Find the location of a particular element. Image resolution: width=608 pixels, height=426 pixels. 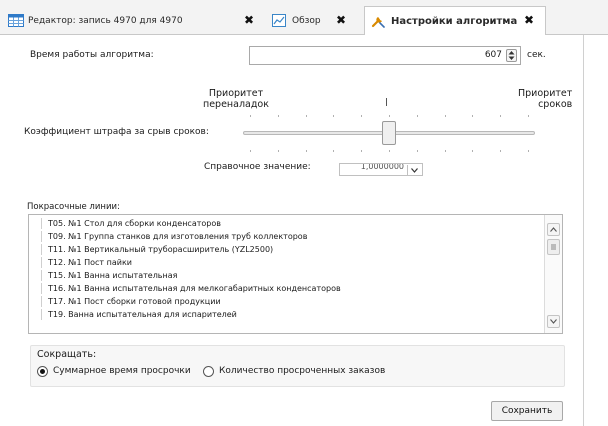

tab-algorithm-settings-label: Настройки алгоритма is located at coordinates (454, 21).